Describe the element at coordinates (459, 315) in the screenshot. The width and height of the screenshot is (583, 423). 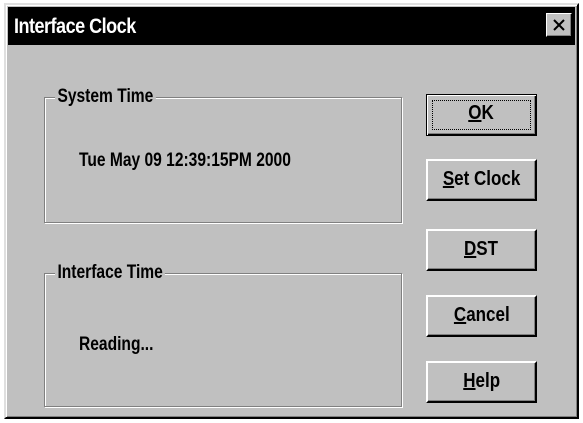
I see `cancel-mnemonic: C` at that location.